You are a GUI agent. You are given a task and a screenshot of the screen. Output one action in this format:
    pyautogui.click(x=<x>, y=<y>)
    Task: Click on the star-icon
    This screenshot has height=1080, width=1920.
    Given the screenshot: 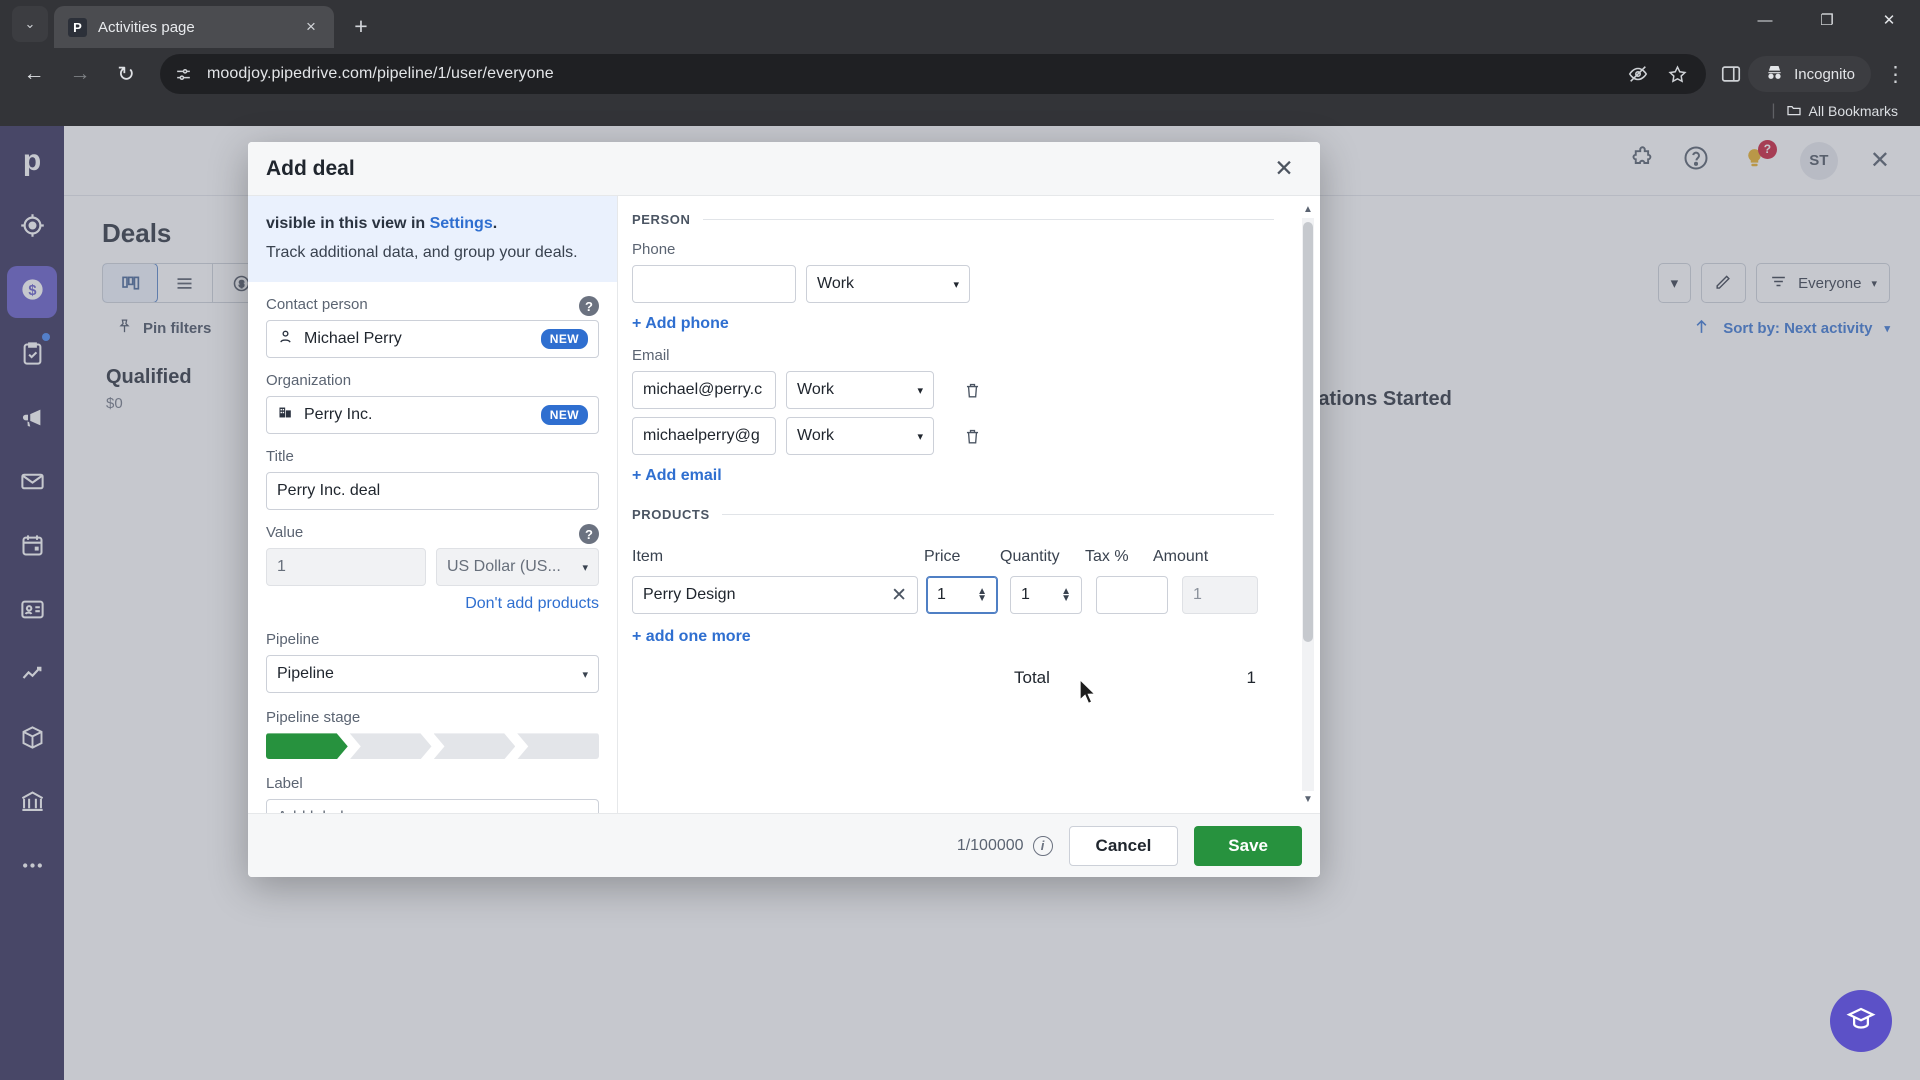 What is the action you would take?
    pyautogui.click(x=1677, y=74)
    